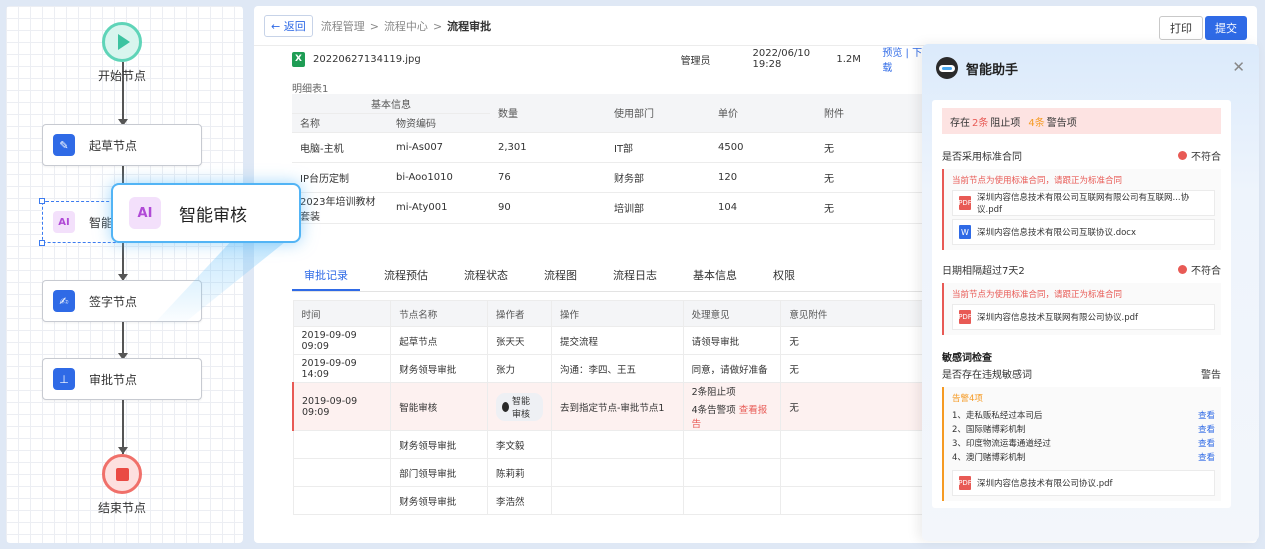  What do you see at coordinates (997, 416) in the screenshot?
I see `keyword-text: 1、走私贩私经过本司后` at bounding box center [997, 416].